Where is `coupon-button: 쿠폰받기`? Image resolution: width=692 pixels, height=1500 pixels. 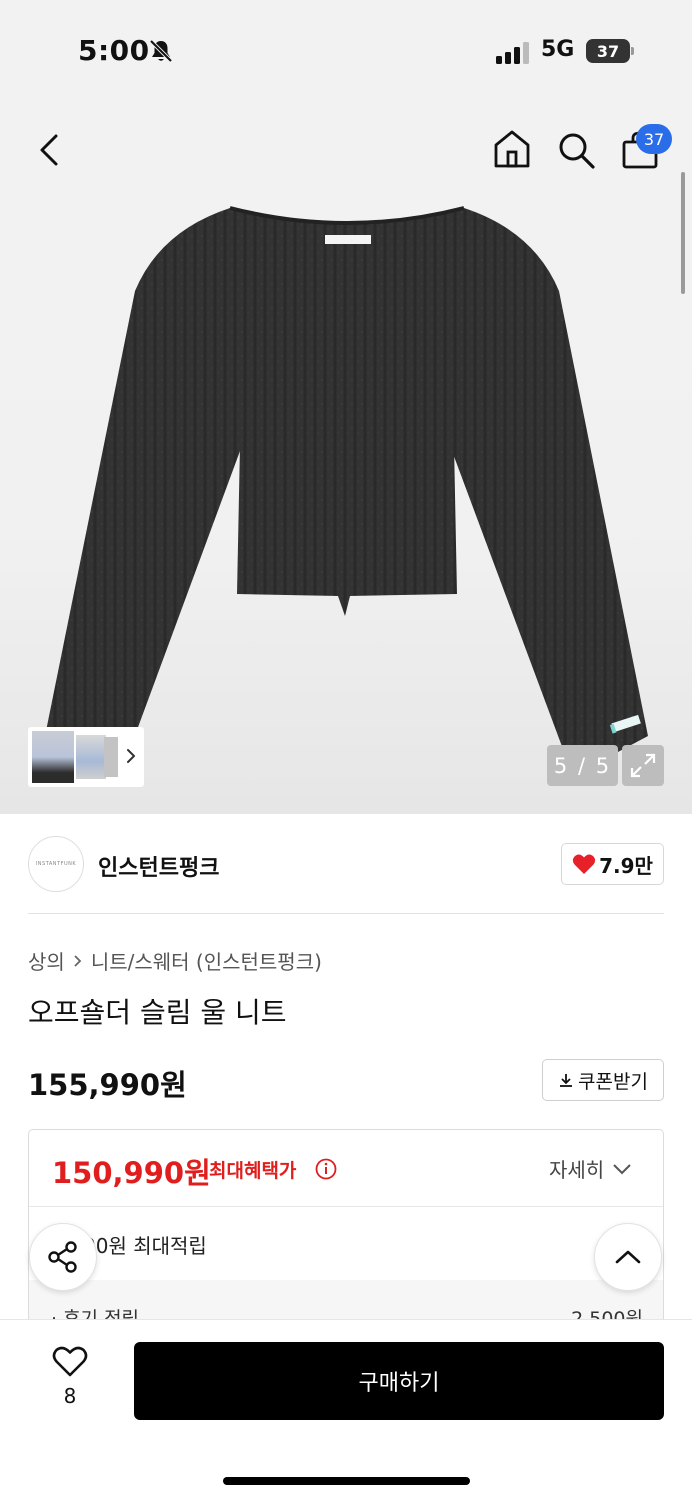
coupon-button: 쿠폰받기 is located at coordinates (603, 1080).